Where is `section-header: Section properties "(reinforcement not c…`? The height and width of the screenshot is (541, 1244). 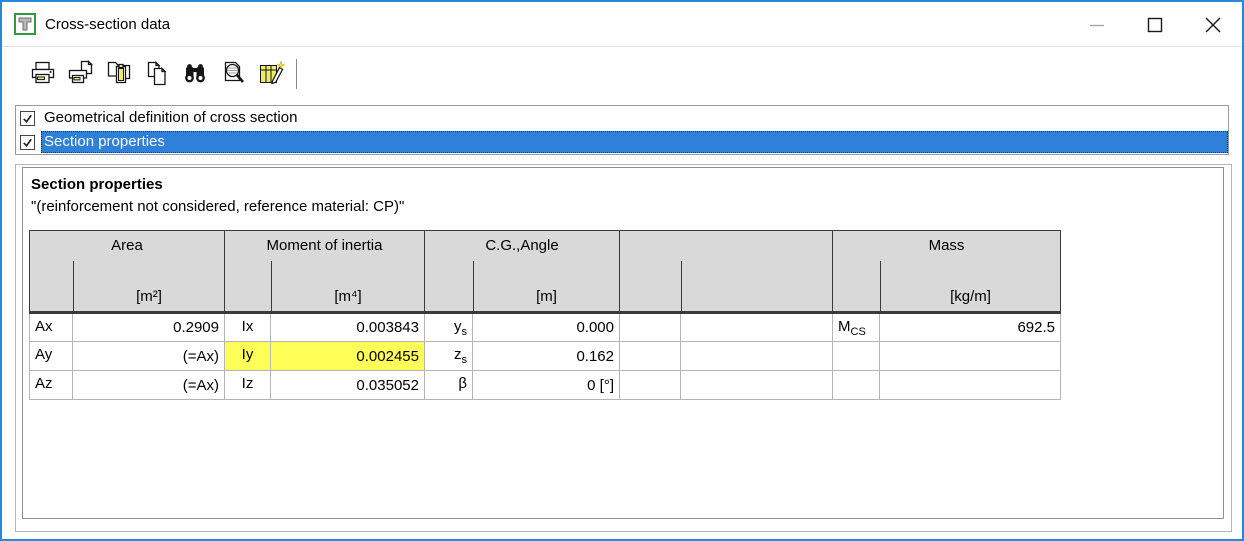 section-header: Section properties "(reinforcement not c… is located at coordinates (217, 195).